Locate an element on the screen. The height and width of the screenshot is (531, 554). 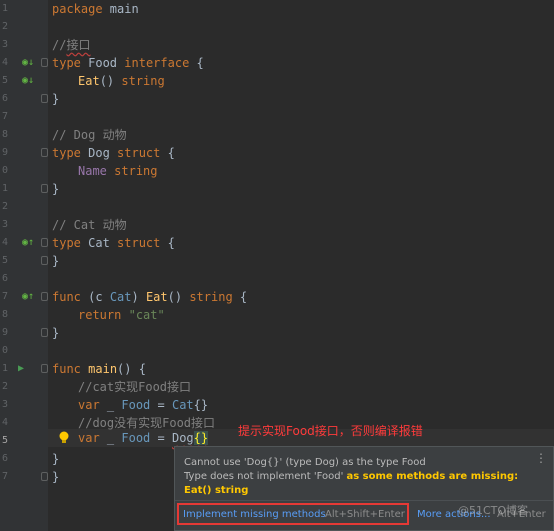
code-line: // Cat 动物 is located at coordinates (89, 225).